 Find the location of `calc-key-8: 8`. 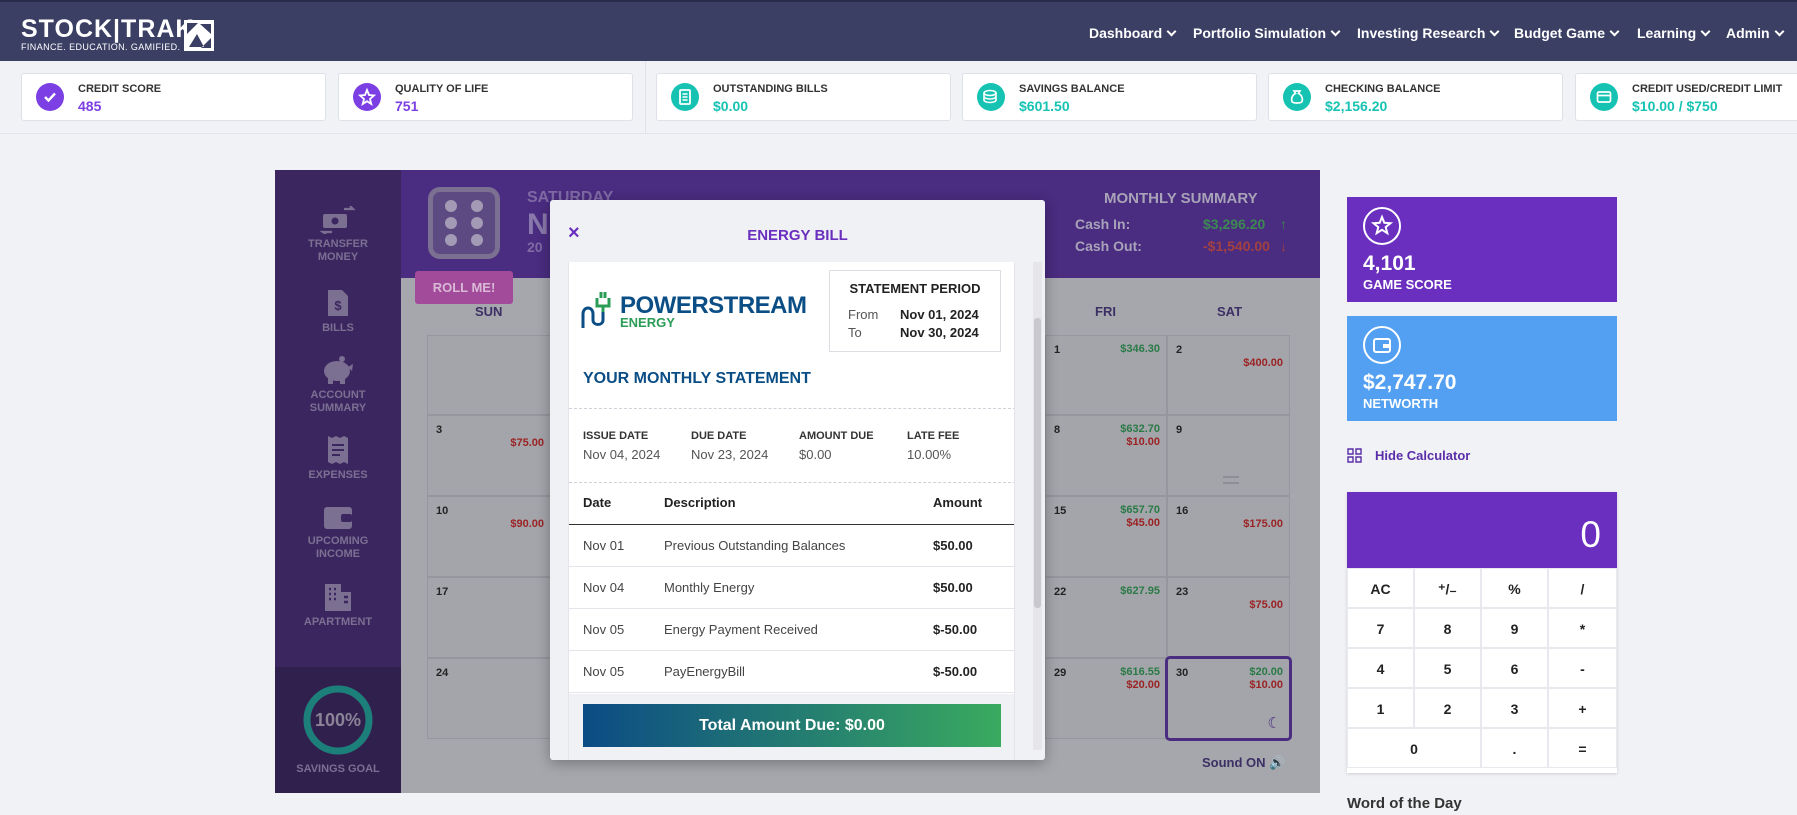

calc-key-8: 8 is located at coordinates (1447, 628).